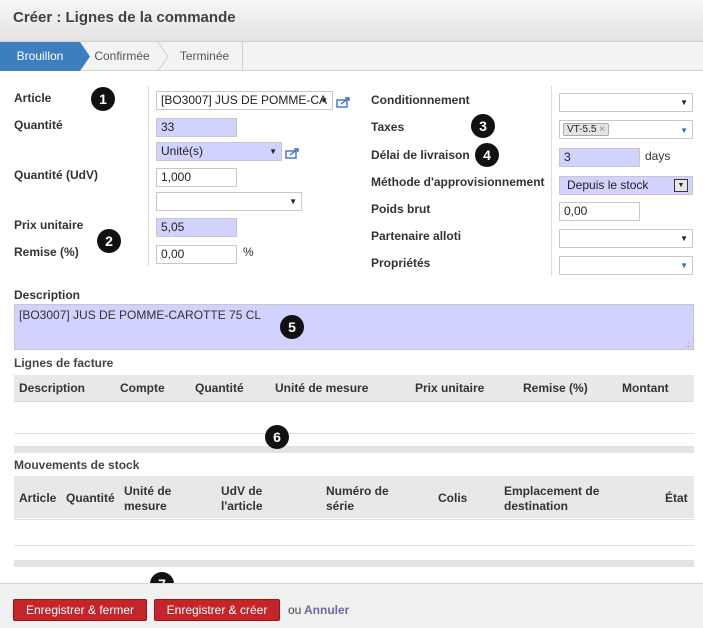 This screenshot has width=703, height=628. What do you see at coordinates (251, 499) in the screenshot?
I see `column-header: UdV de l'article` at bounding box center [251, 499].